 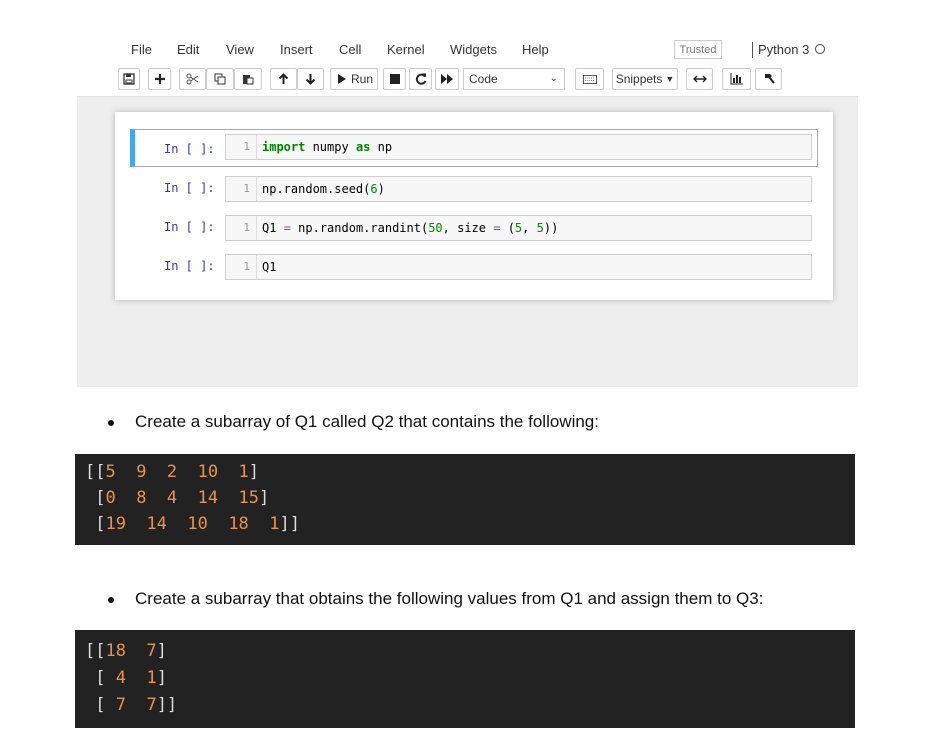 I want to click on snippets-label: Snippets, so click(x=639, y=79).